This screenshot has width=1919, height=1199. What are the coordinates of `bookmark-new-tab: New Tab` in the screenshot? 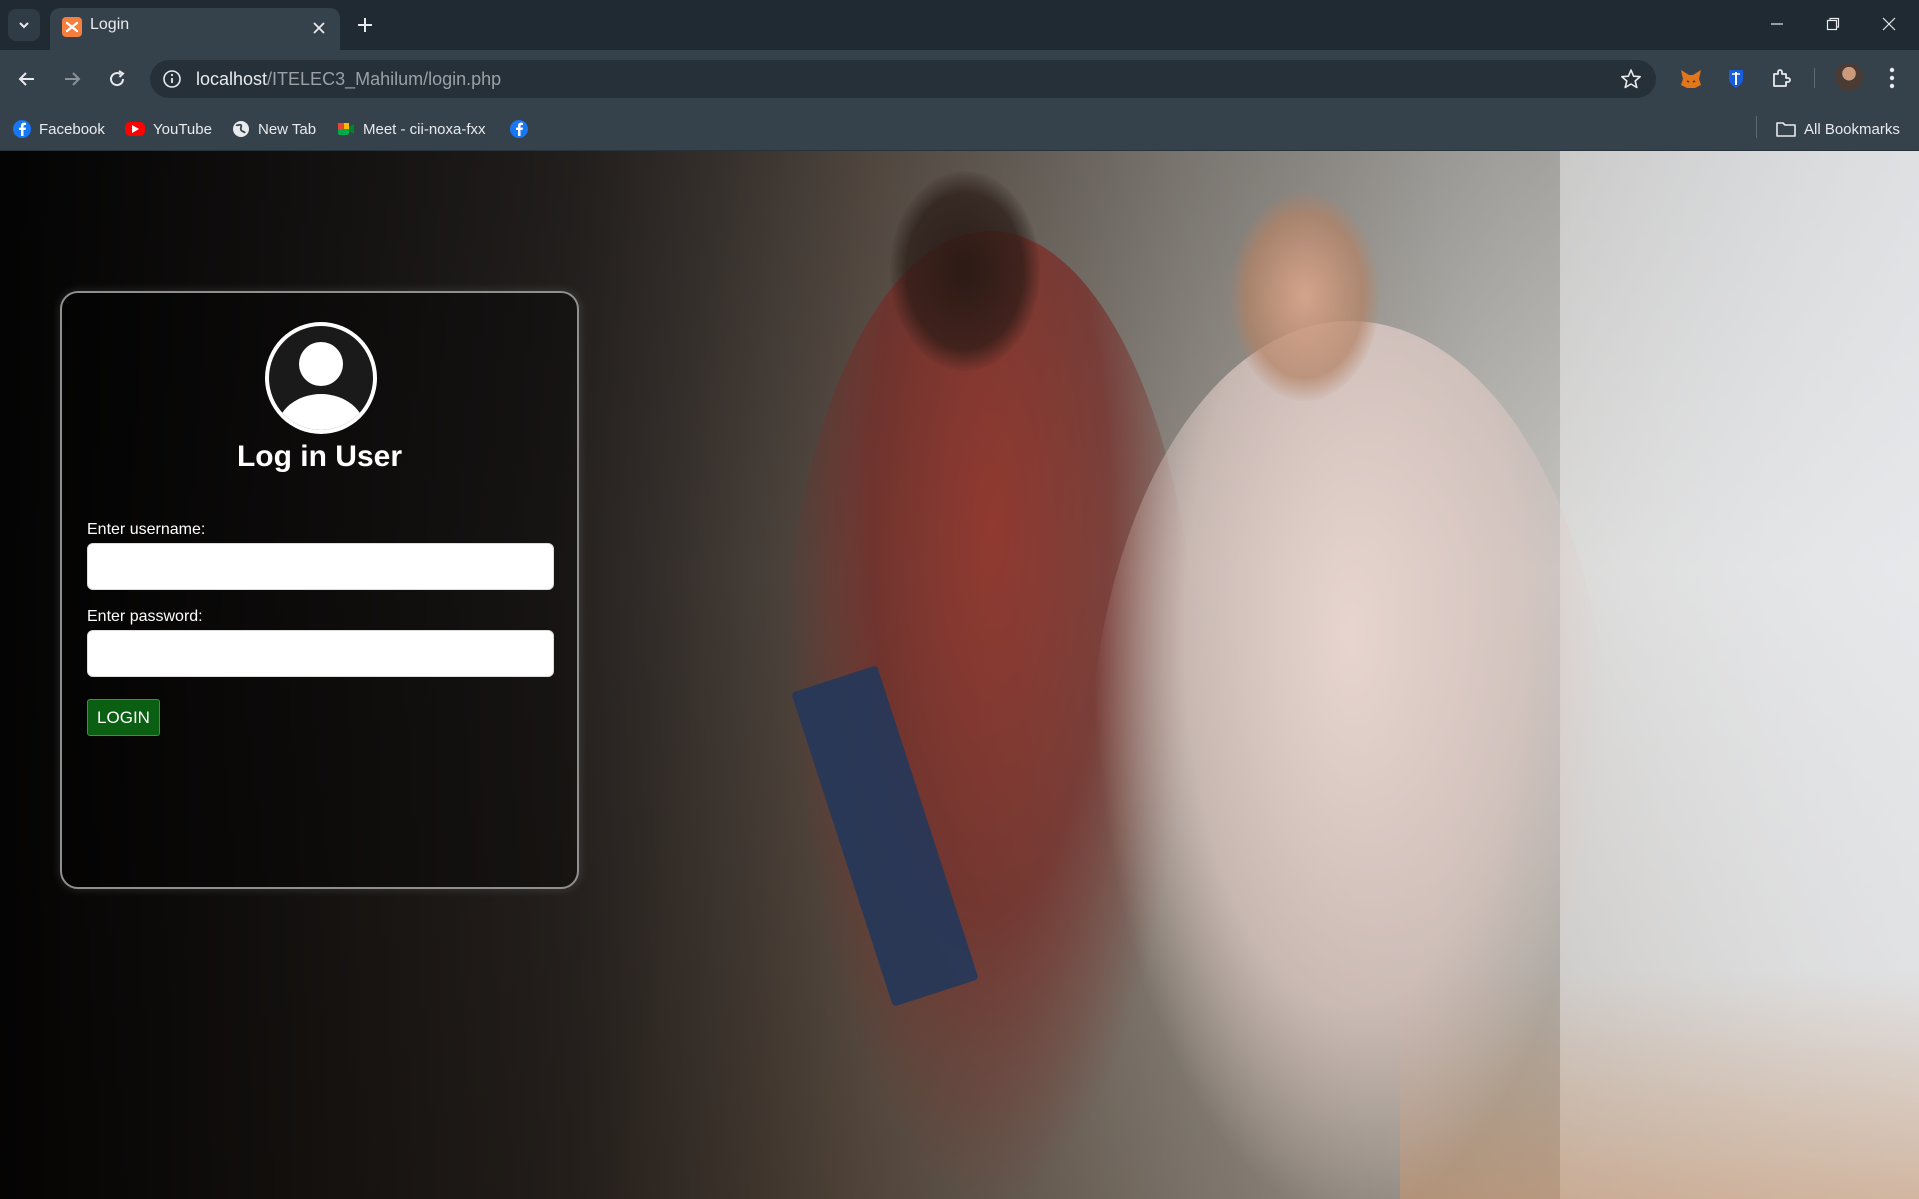 It's located at (274, 129).